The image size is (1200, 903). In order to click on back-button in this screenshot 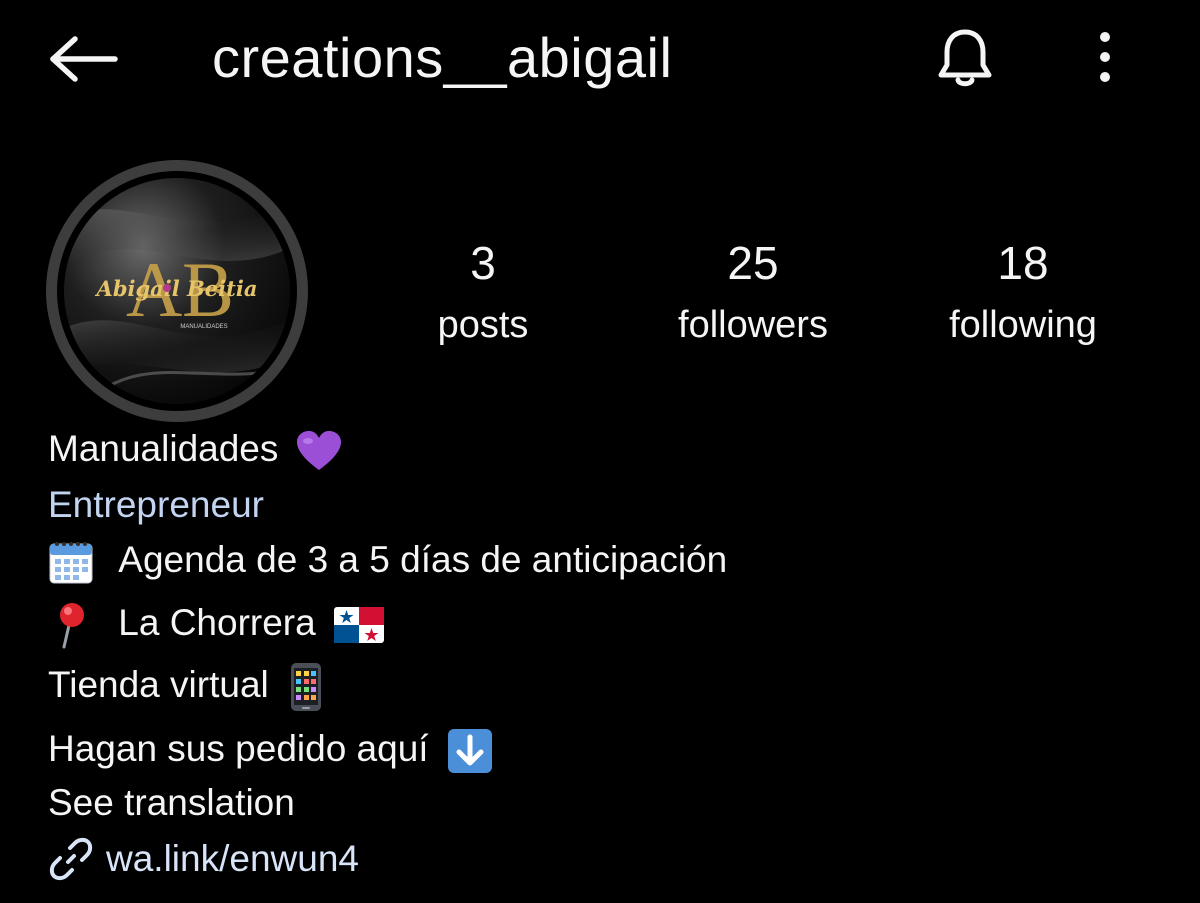, I will do `click(83, 59)`.